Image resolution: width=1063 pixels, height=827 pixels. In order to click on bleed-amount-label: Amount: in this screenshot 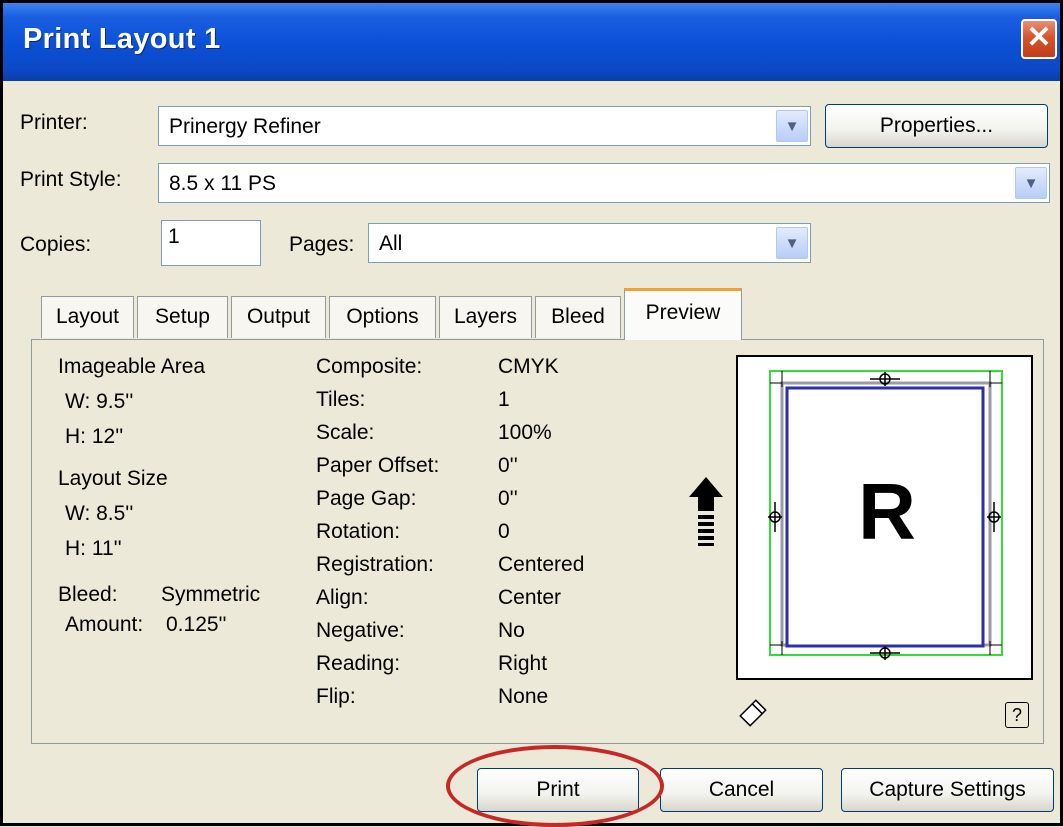, I will do `click(104, 624)`.